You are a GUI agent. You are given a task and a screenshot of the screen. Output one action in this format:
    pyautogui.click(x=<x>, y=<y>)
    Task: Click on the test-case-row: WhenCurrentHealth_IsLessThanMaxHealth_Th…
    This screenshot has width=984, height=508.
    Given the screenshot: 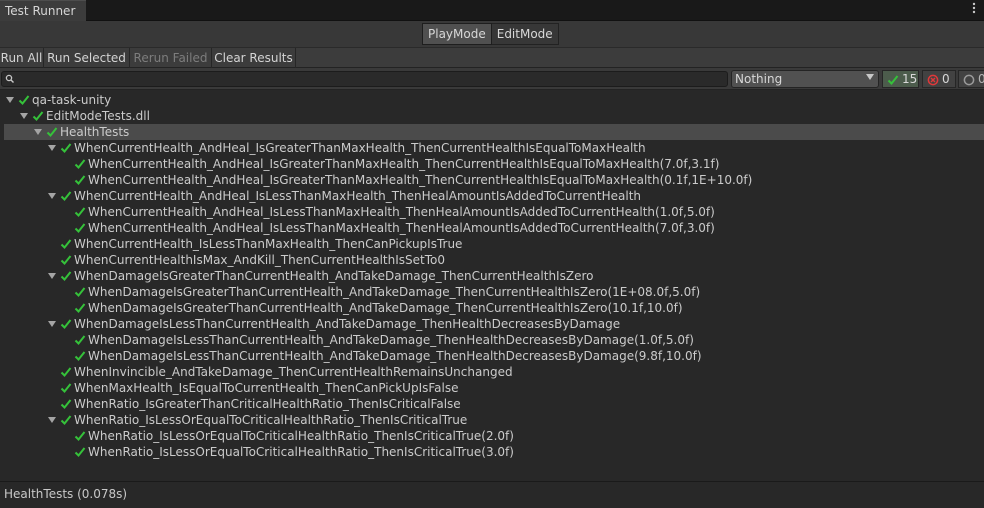 What is the action you would take?
    pyautogui.click(x=492, y=244)
    